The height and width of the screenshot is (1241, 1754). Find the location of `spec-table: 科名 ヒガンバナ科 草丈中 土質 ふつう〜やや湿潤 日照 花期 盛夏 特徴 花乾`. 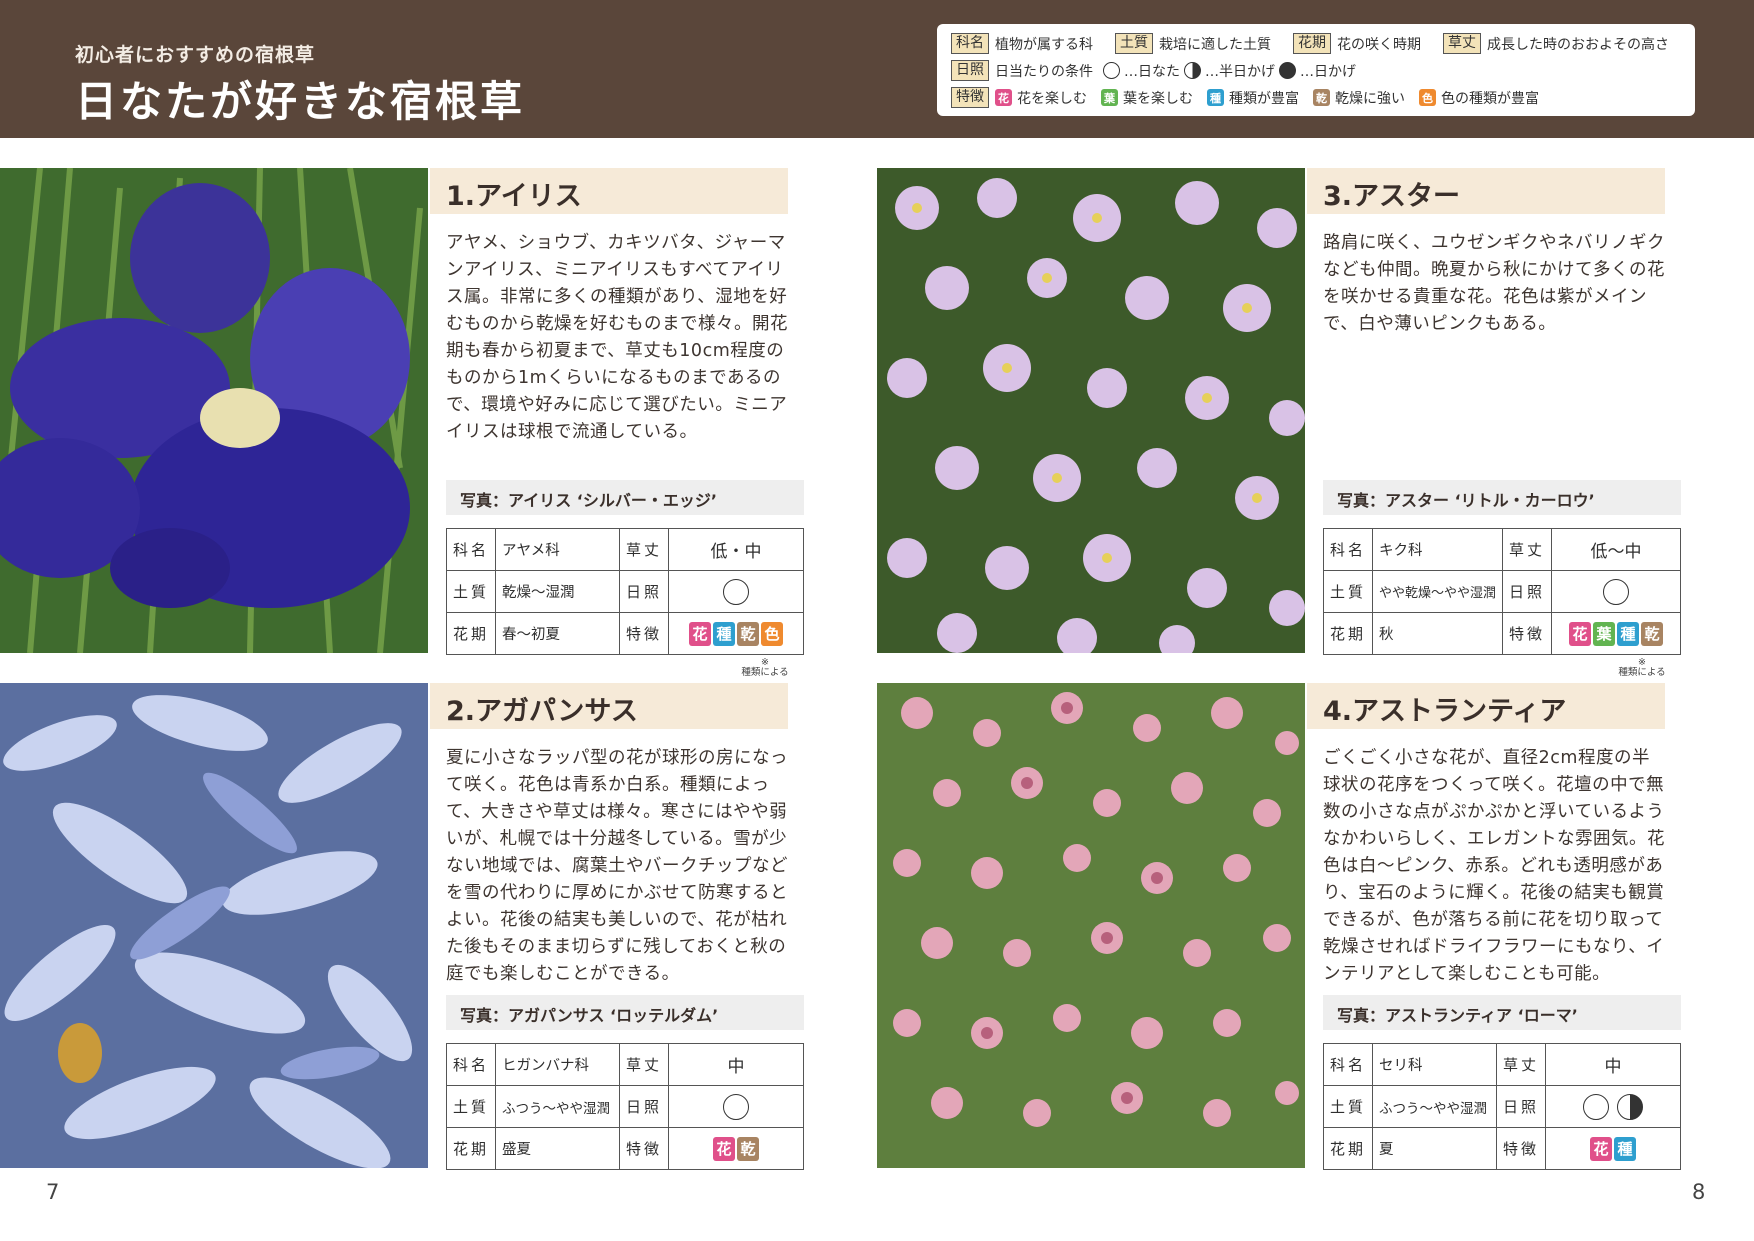

spec-table: 科名 ヒガンバナ科 草丈中 土質 ふつう〜やや湿潤 日照 花期 盛夏 特徴 花乾 is located at coordinates (624, 1106).